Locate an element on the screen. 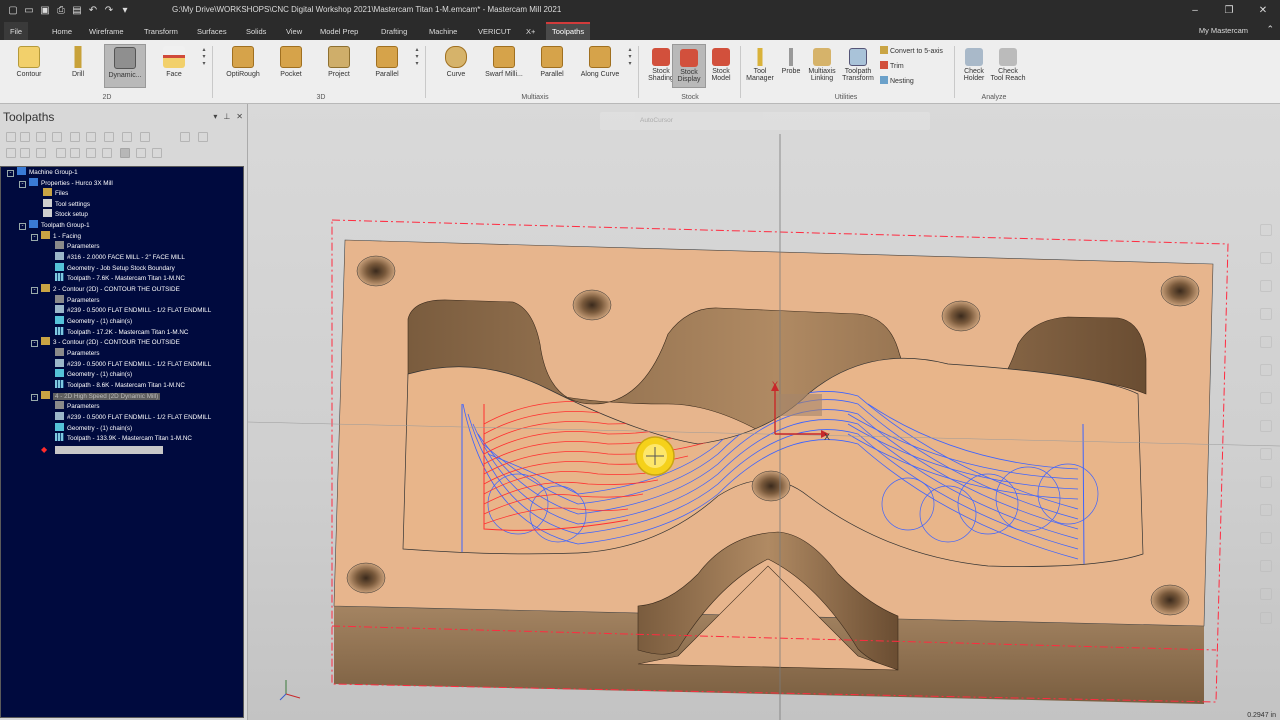 Image resolution: width=1280 pixels, height=720 pixels. clear-colors-icon is located at coordinates (1266, 594).